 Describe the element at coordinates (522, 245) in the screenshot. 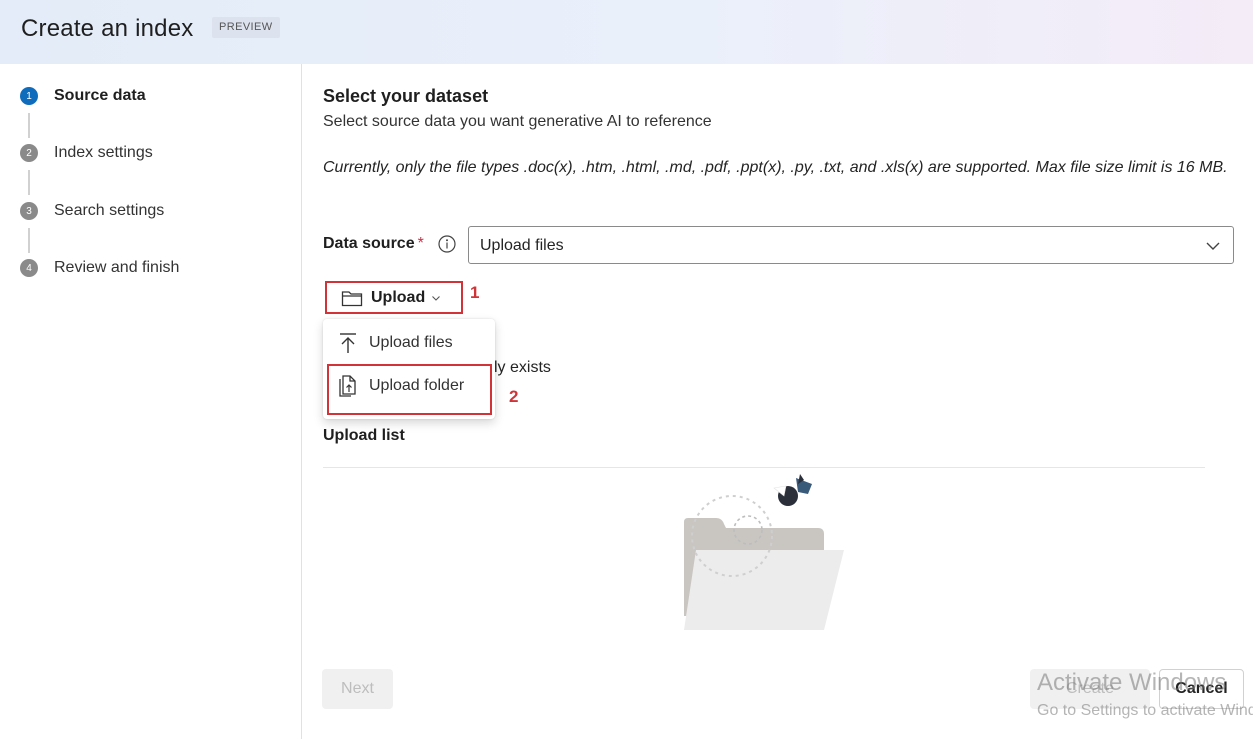

I see `data-source-value: Upload files` at that location.